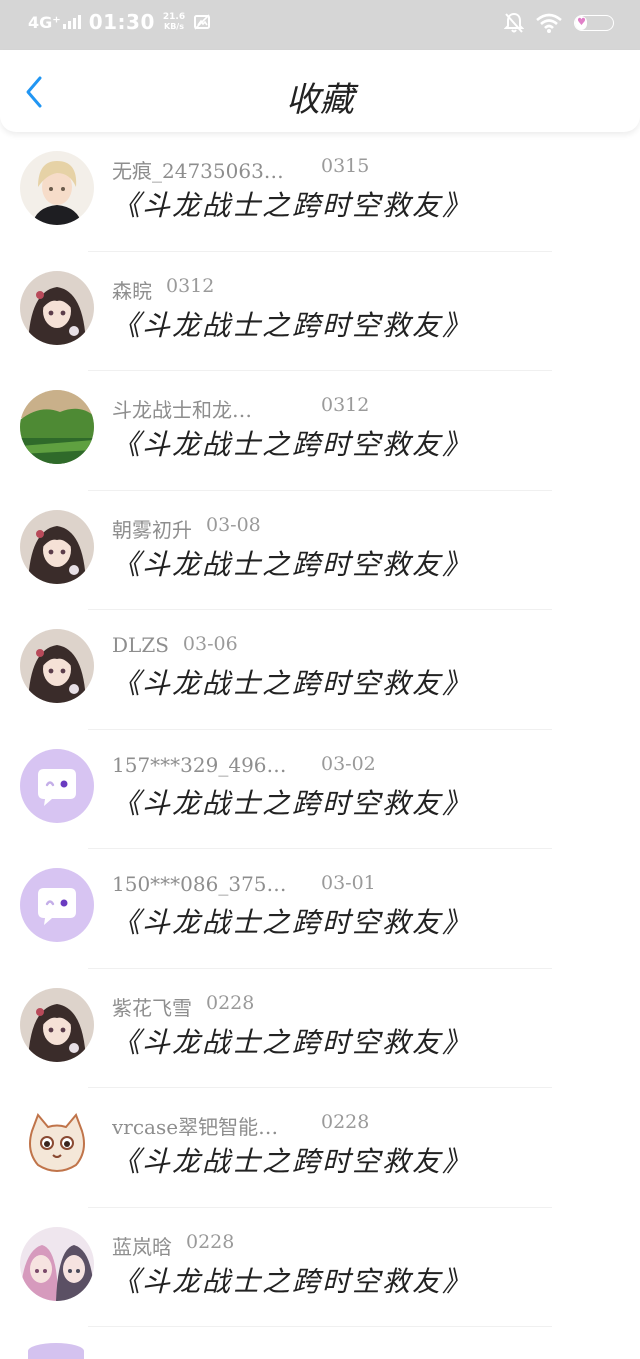  Describe the element at coordinates (57, 1263) in the screenshot. I see `anime-girls-avatar` at that location.